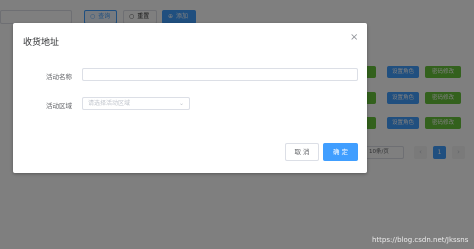 The height and width of the screenshot is (249, 474). Describe the element at coordinates (420, 240) in the screenshot. I see `watermark: https://blog.csdn.net/Jkssns` at that location.